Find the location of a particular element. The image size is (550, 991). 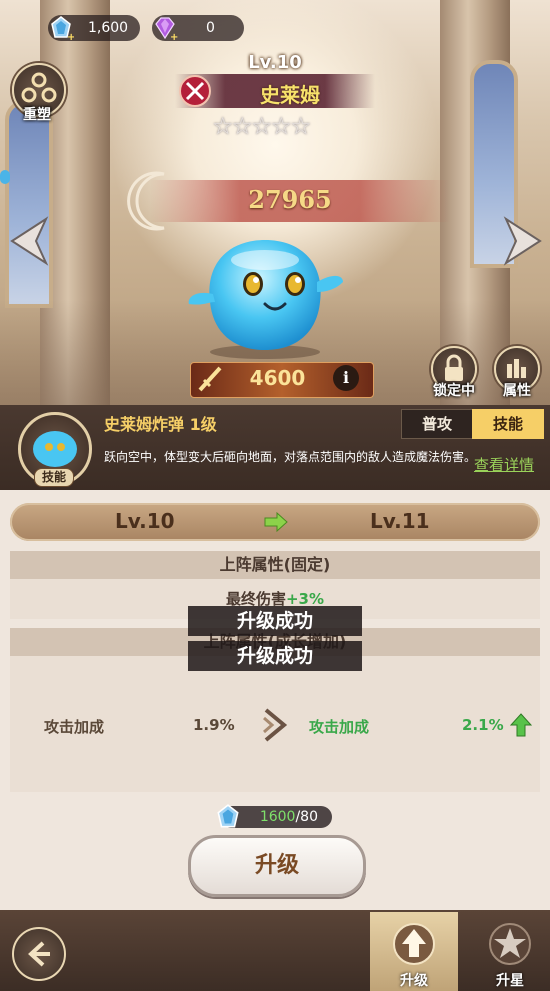

crystal-icon: + is located at coordinates (62, 28).